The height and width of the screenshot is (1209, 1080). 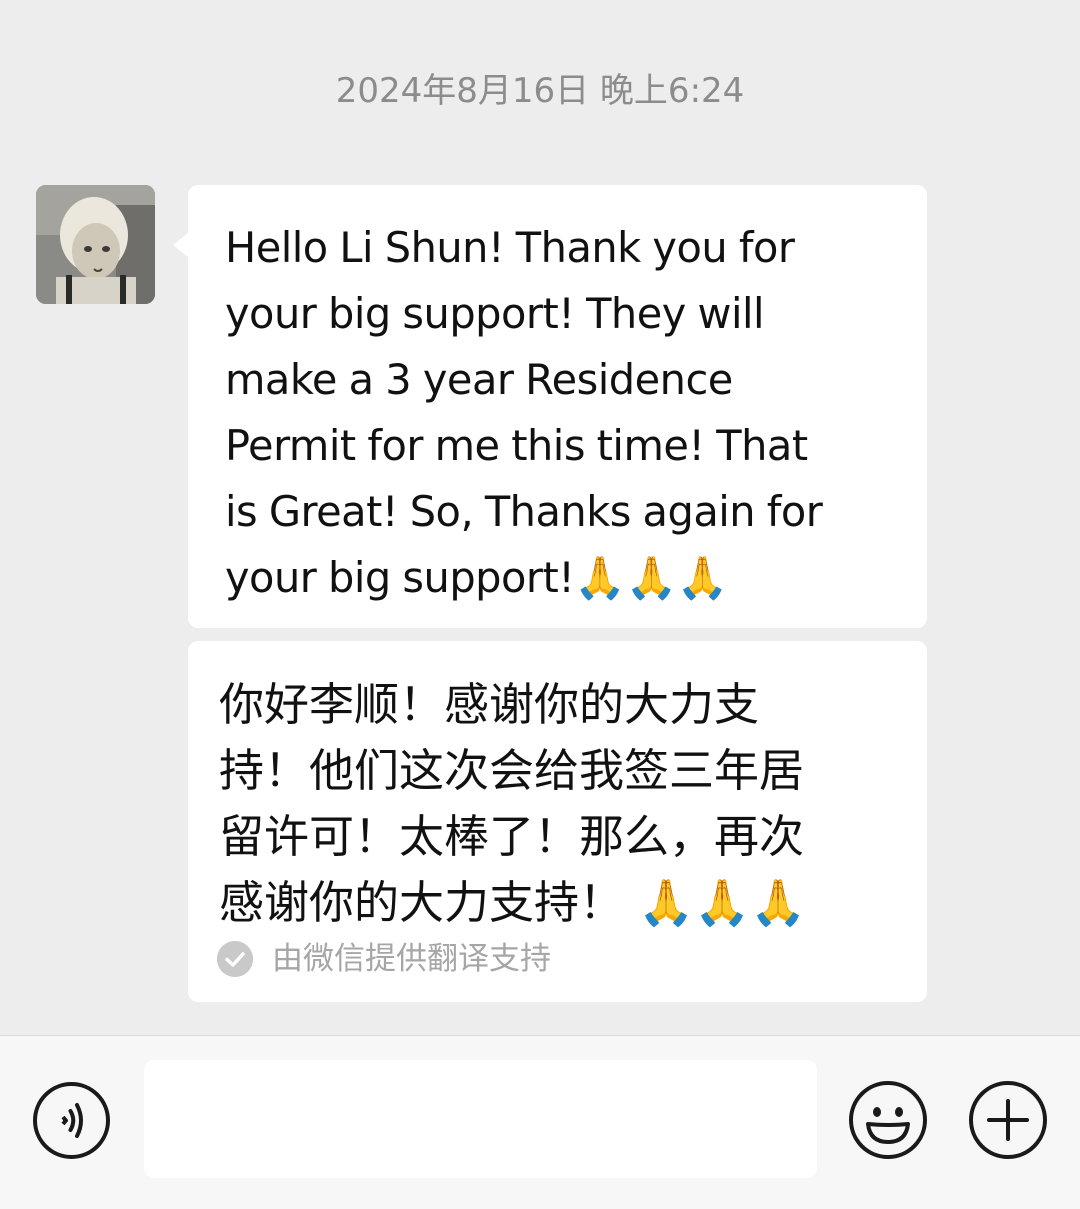 I want to click on emoji-icon, so click(x=888, y=1120).